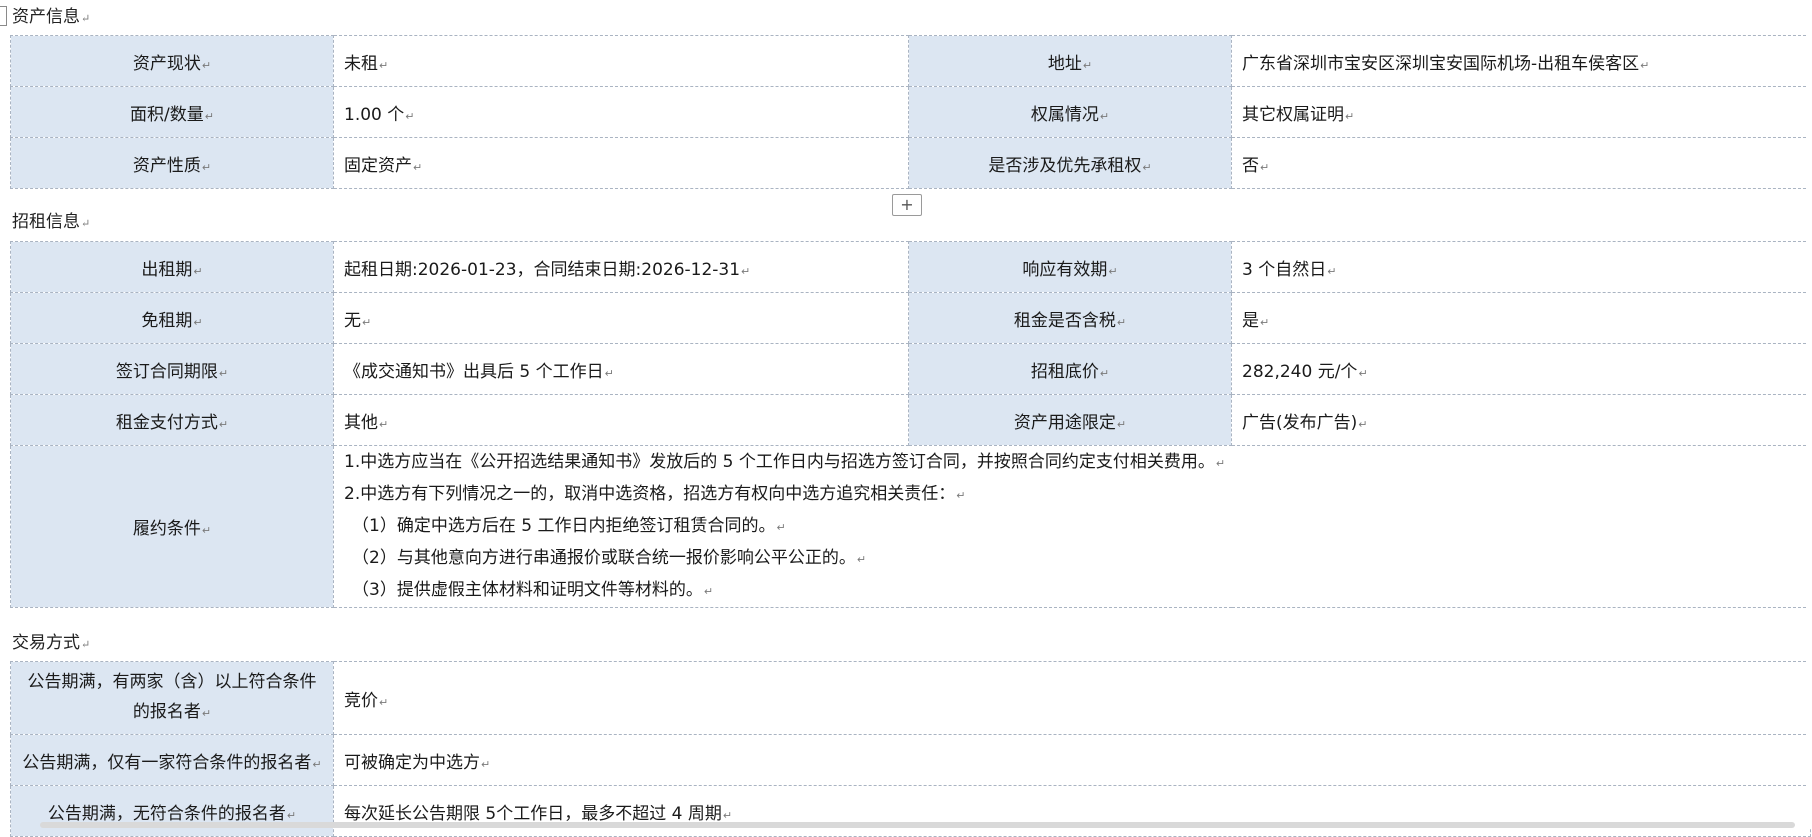 The width and height of the screenshot is (1812, 837). What do you see at coordinates (1072, 698) in the screenshot?
I see `value-cell: 竞价↵` at bounding box center [1072, 698].